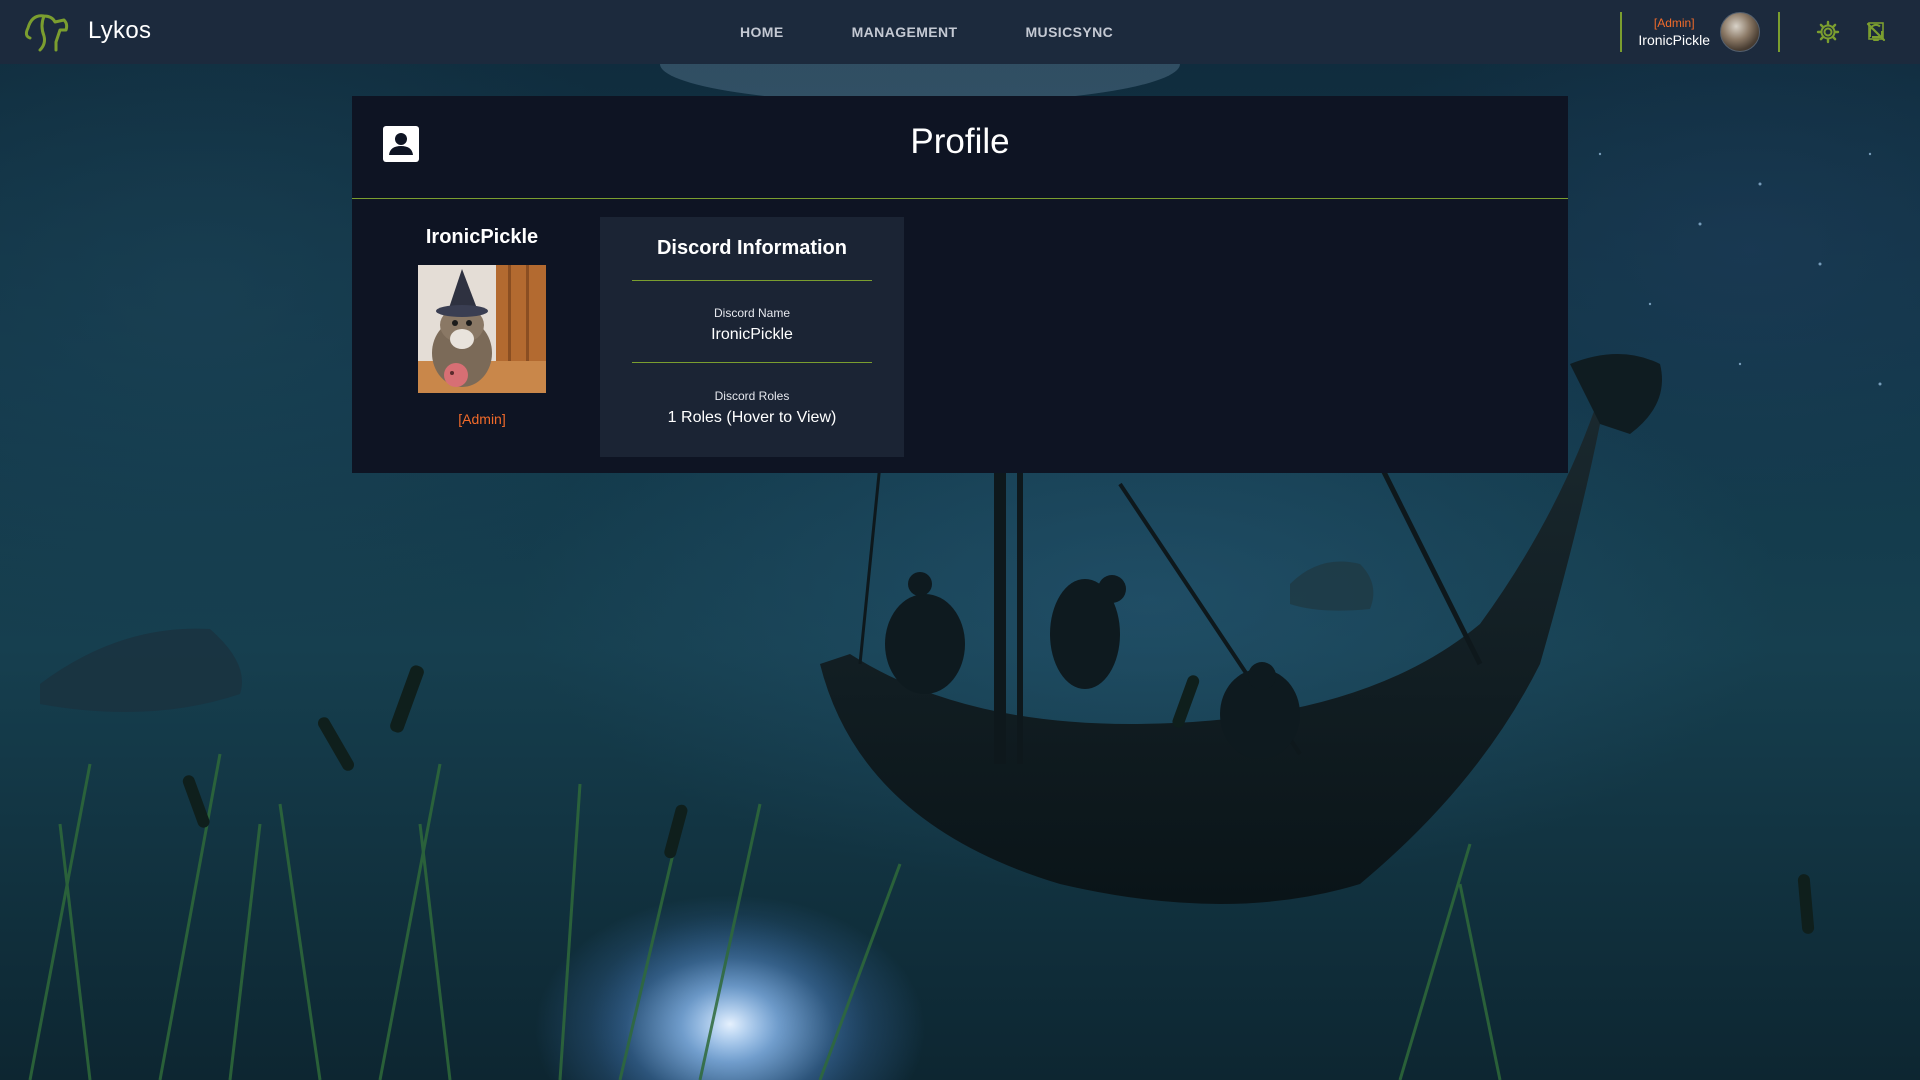 This screenshot has height=1080, width=1920. I want to click on cat-with-wizard-hat-image, so click(482, 329).